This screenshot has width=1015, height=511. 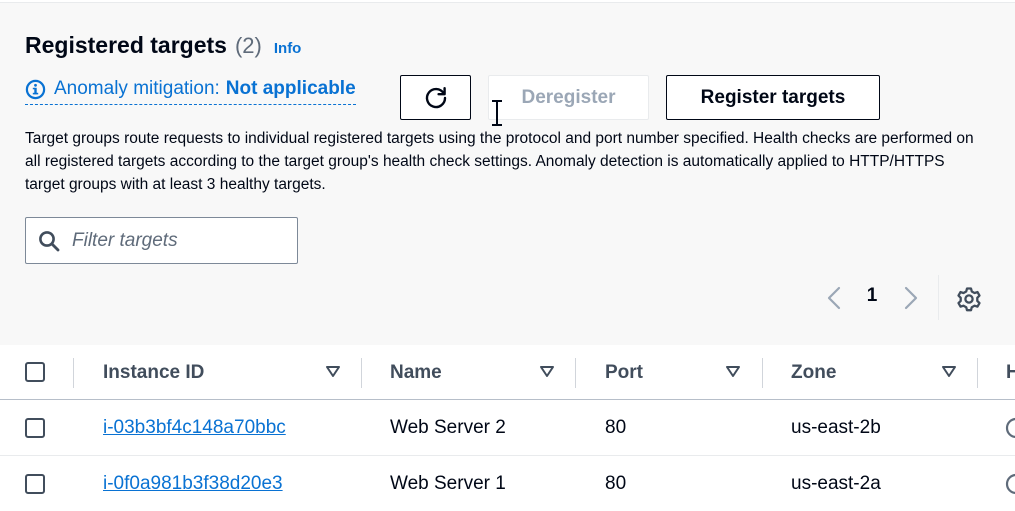 I want to click on filter-targets-field, so click(x=161, y=240).